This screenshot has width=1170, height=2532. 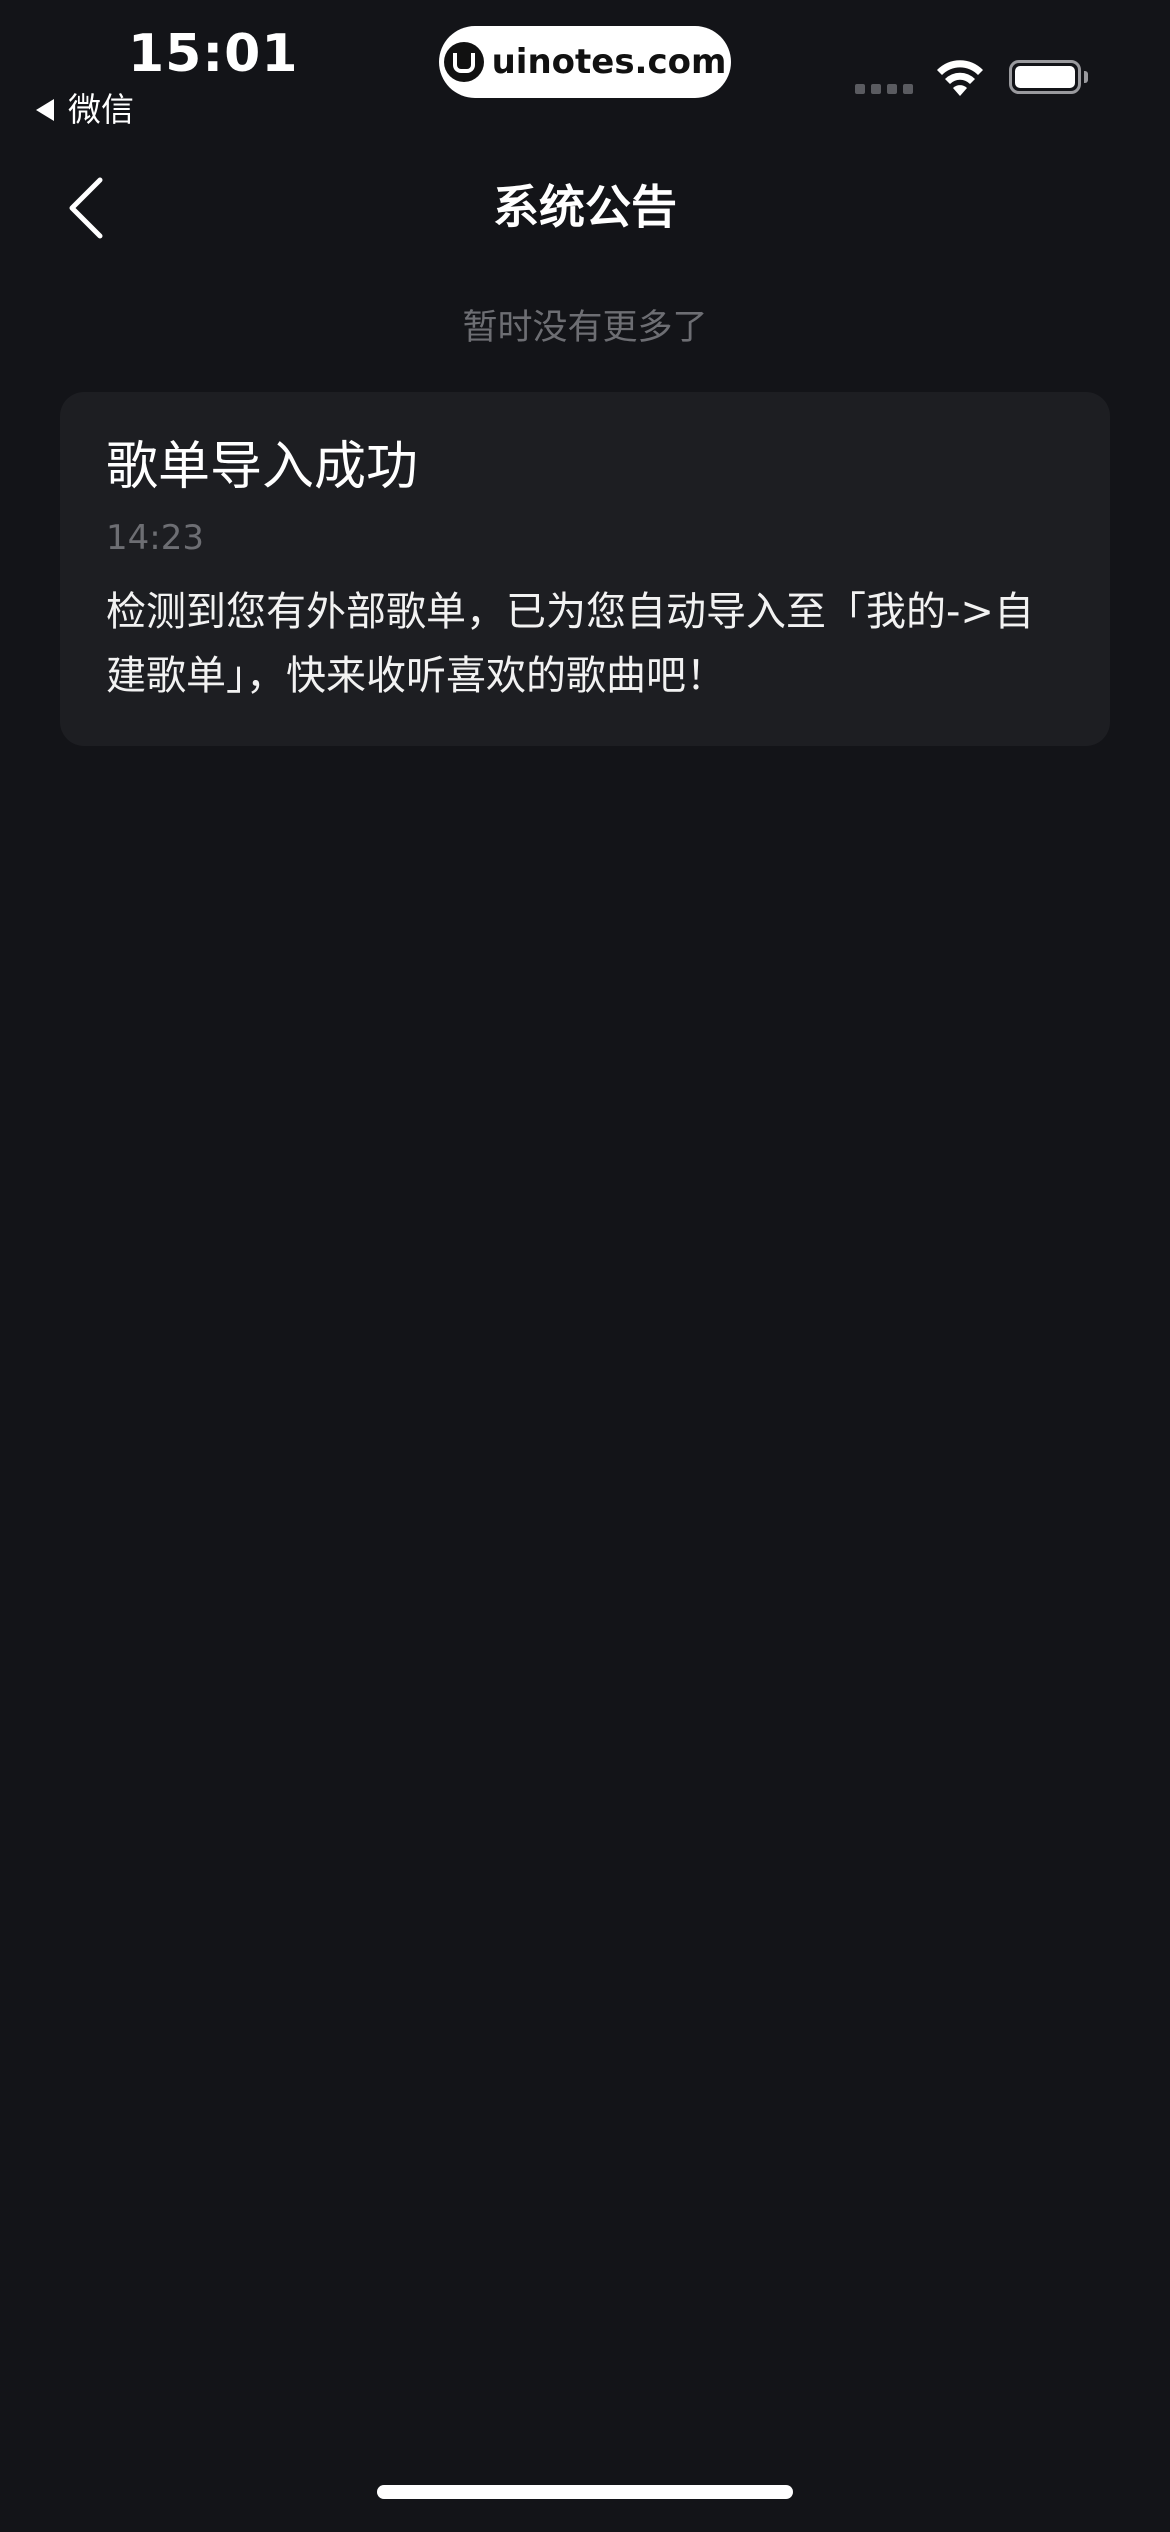 I want to click on battery-cap, so click(x=1086, y=77).